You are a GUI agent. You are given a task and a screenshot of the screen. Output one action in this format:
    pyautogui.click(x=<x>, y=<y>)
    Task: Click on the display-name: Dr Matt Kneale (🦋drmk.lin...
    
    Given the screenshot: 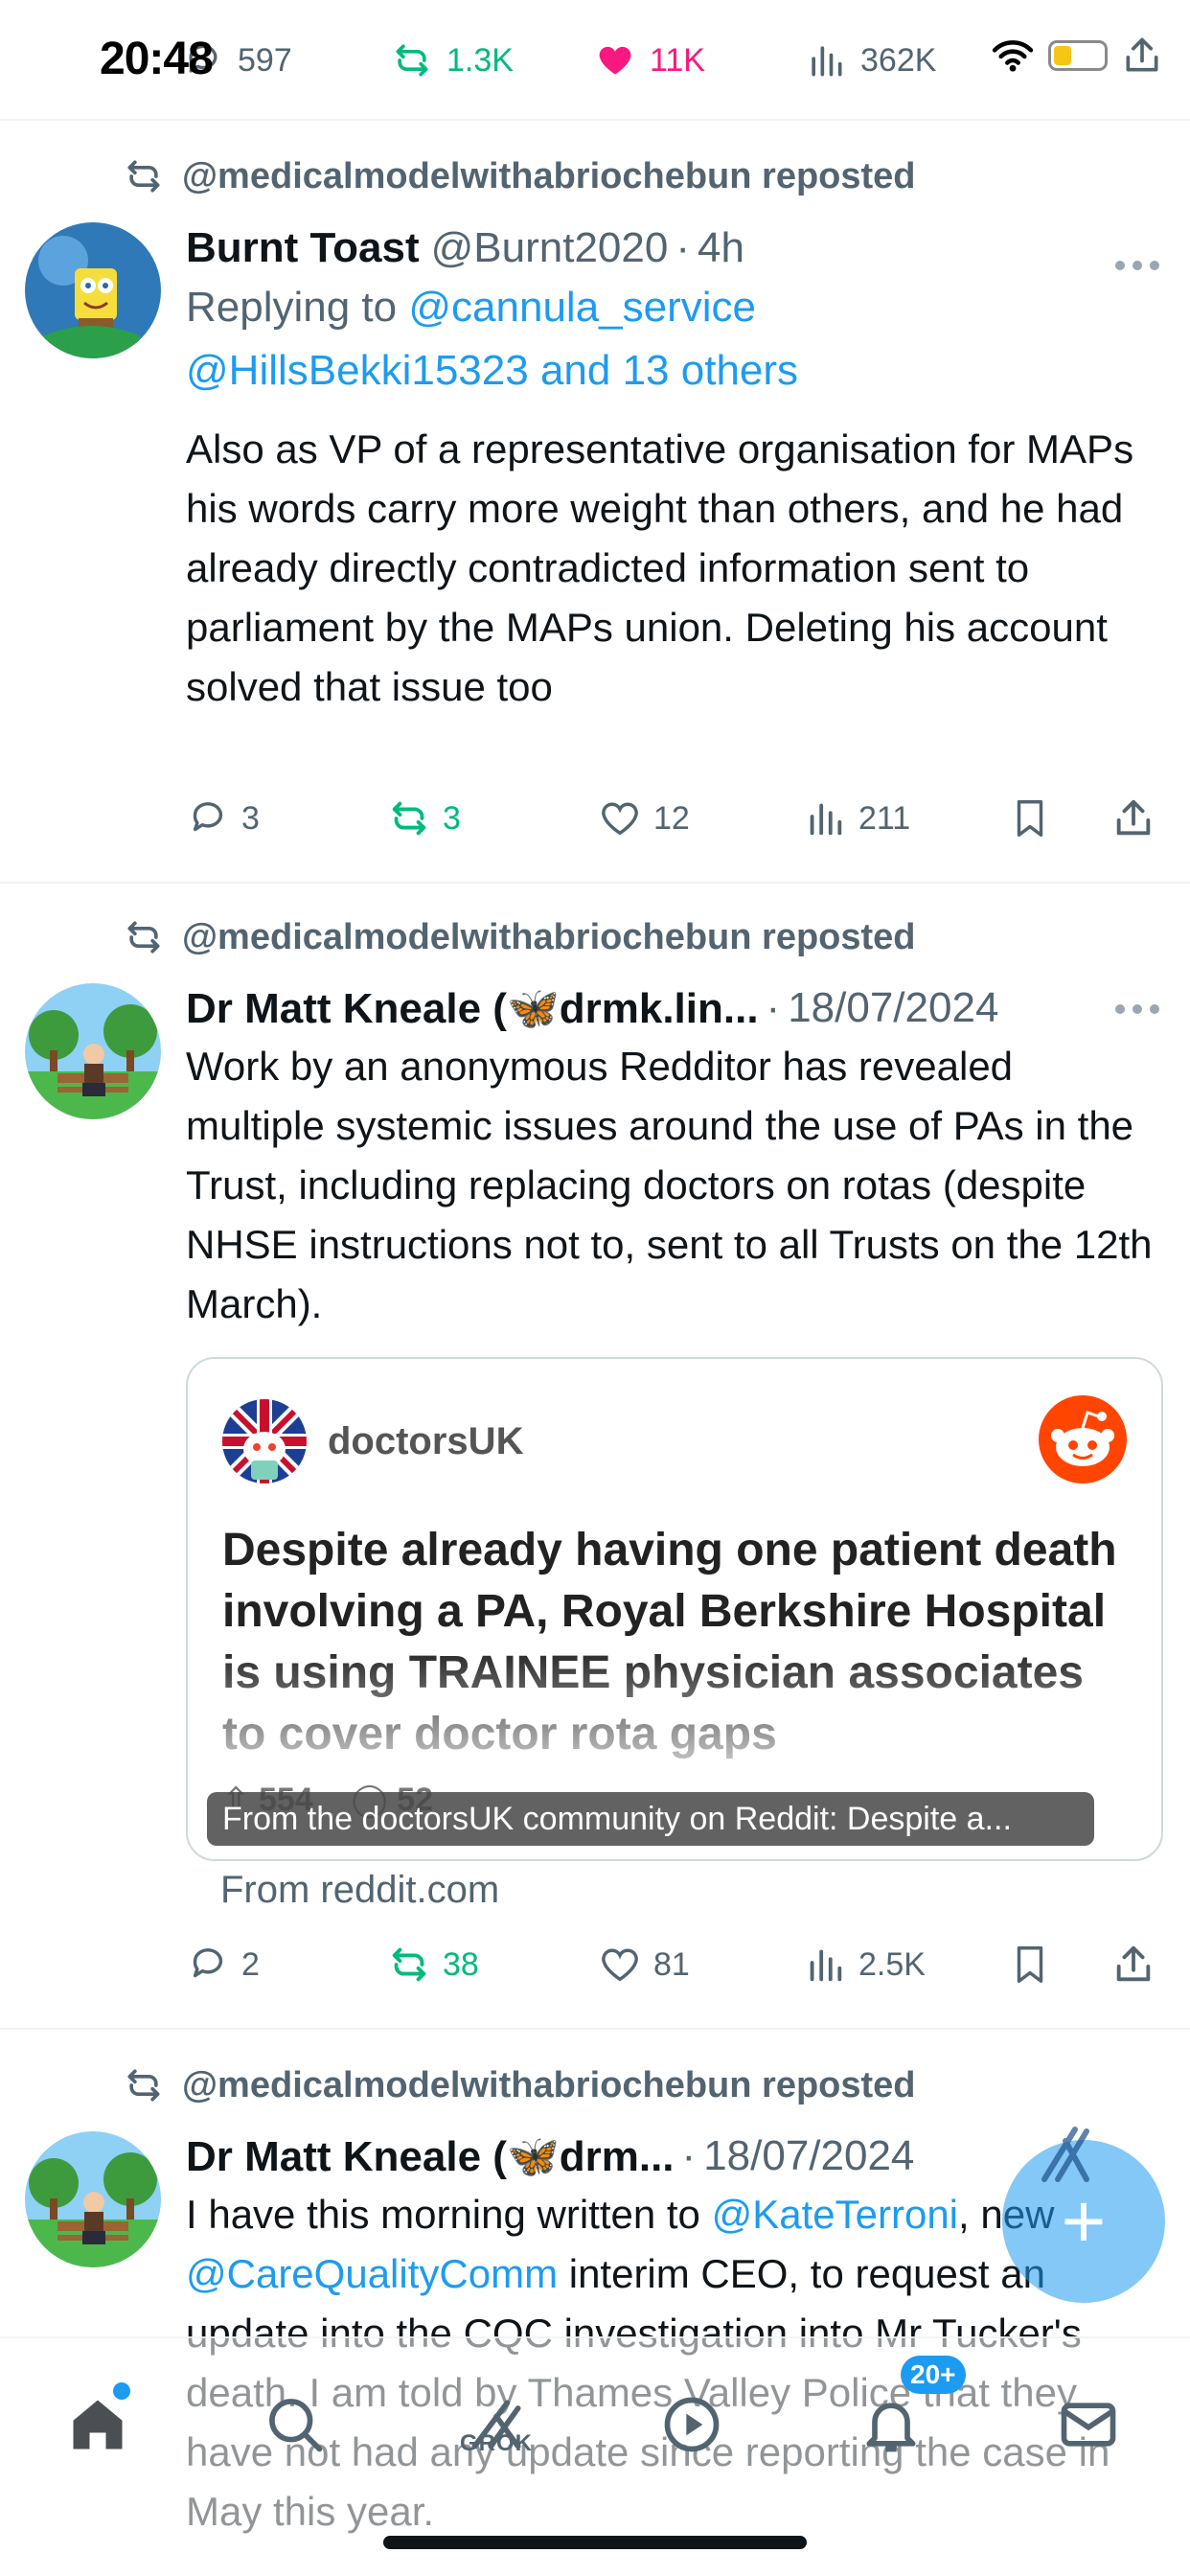 What is the action you would take?
    pyautogui.click(x=473, y=1008)
    